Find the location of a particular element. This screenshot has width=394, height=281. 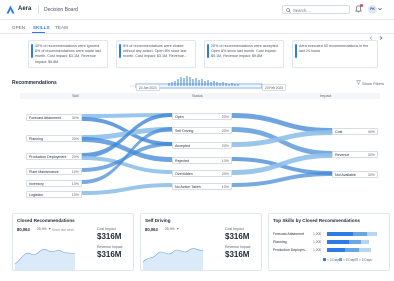

skill-node: Production Deployment 20% is located at coordinates (54, 156).